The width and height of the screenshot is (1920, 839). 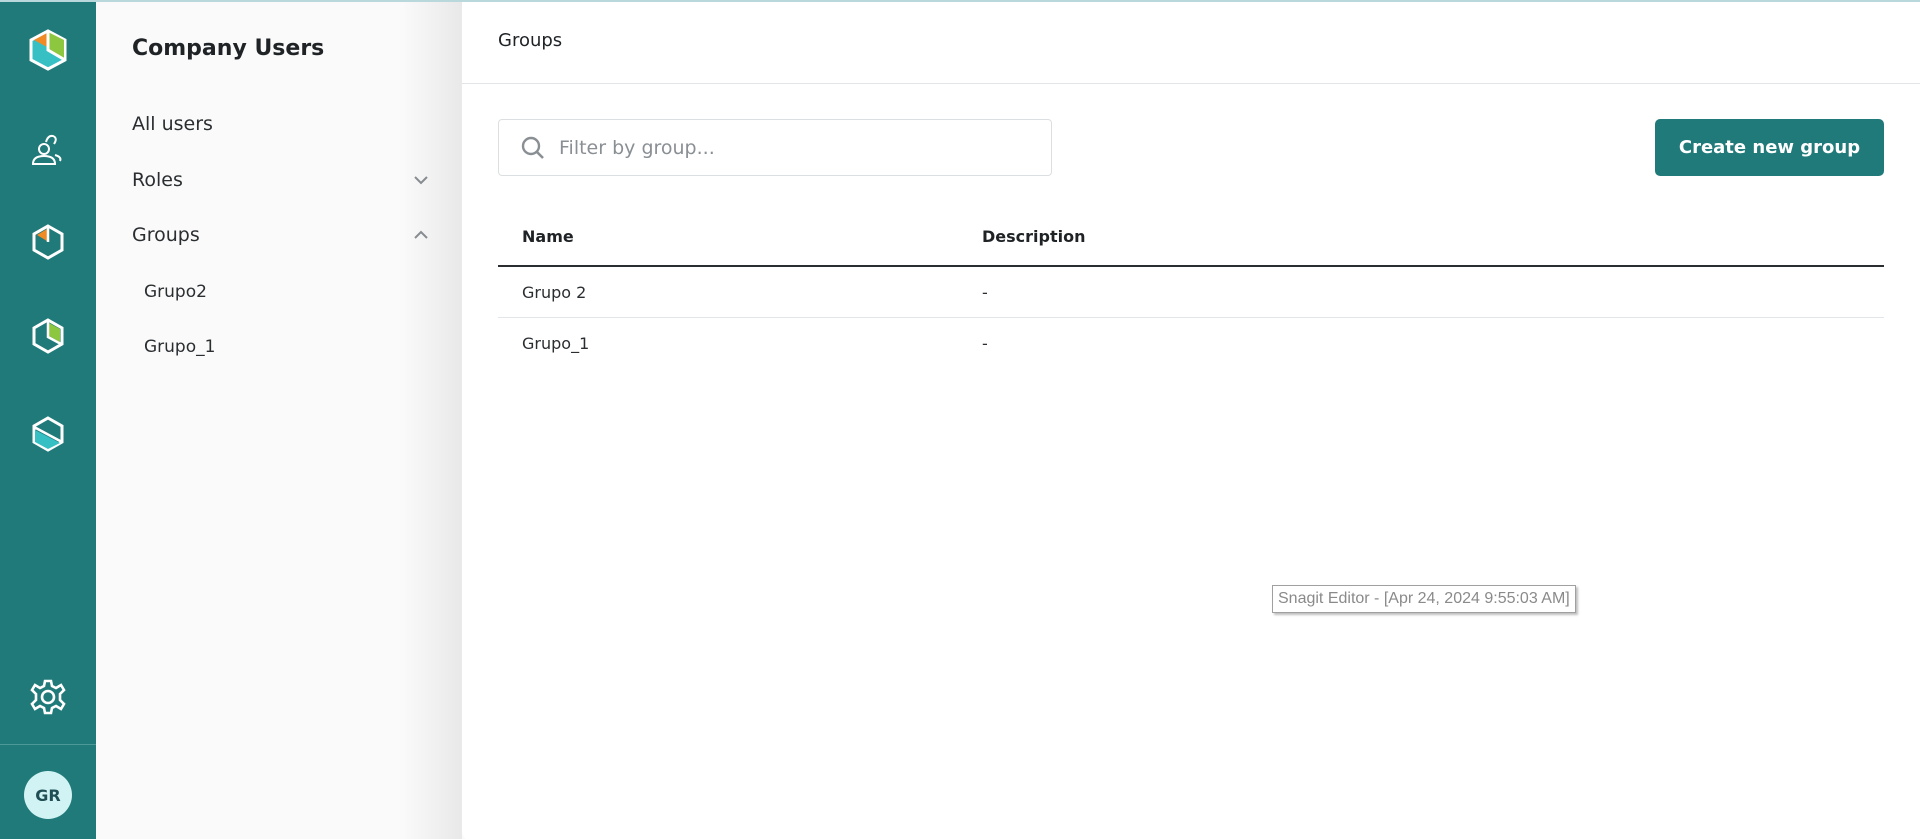 What do you see at coordinates (48, 242) in the screenshot?
I see `product-orange-icon` at bounding box center [48, 242].